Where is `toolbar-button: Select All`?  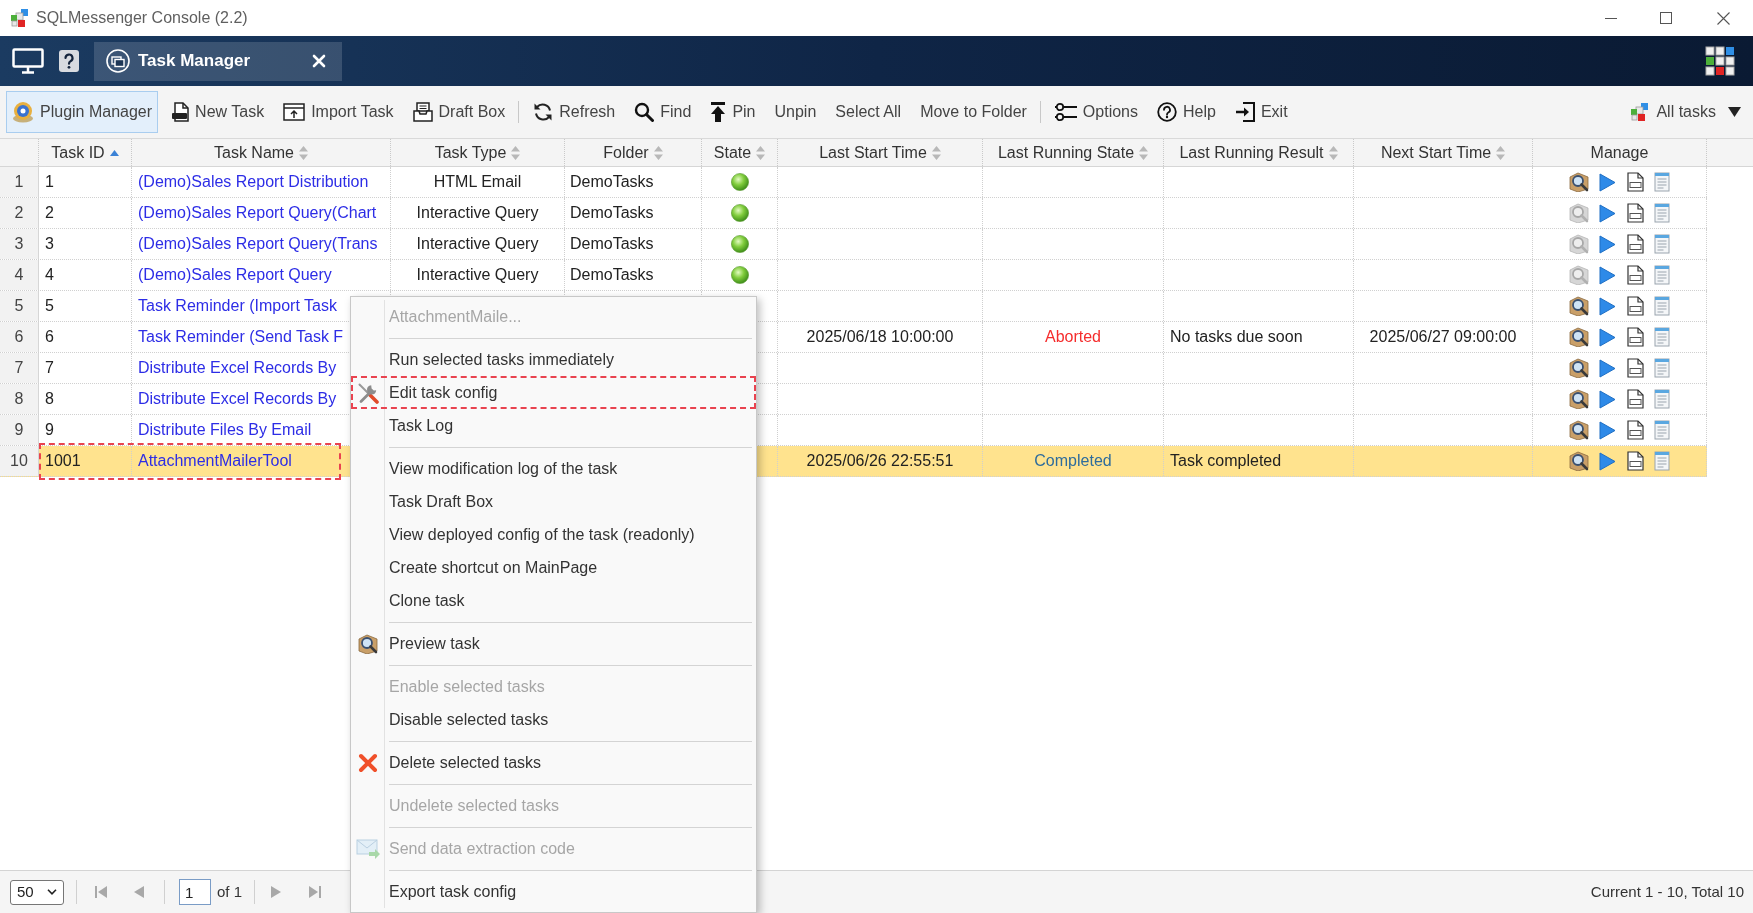
toolbar-button: Select All is located at coordinates (868, 112).